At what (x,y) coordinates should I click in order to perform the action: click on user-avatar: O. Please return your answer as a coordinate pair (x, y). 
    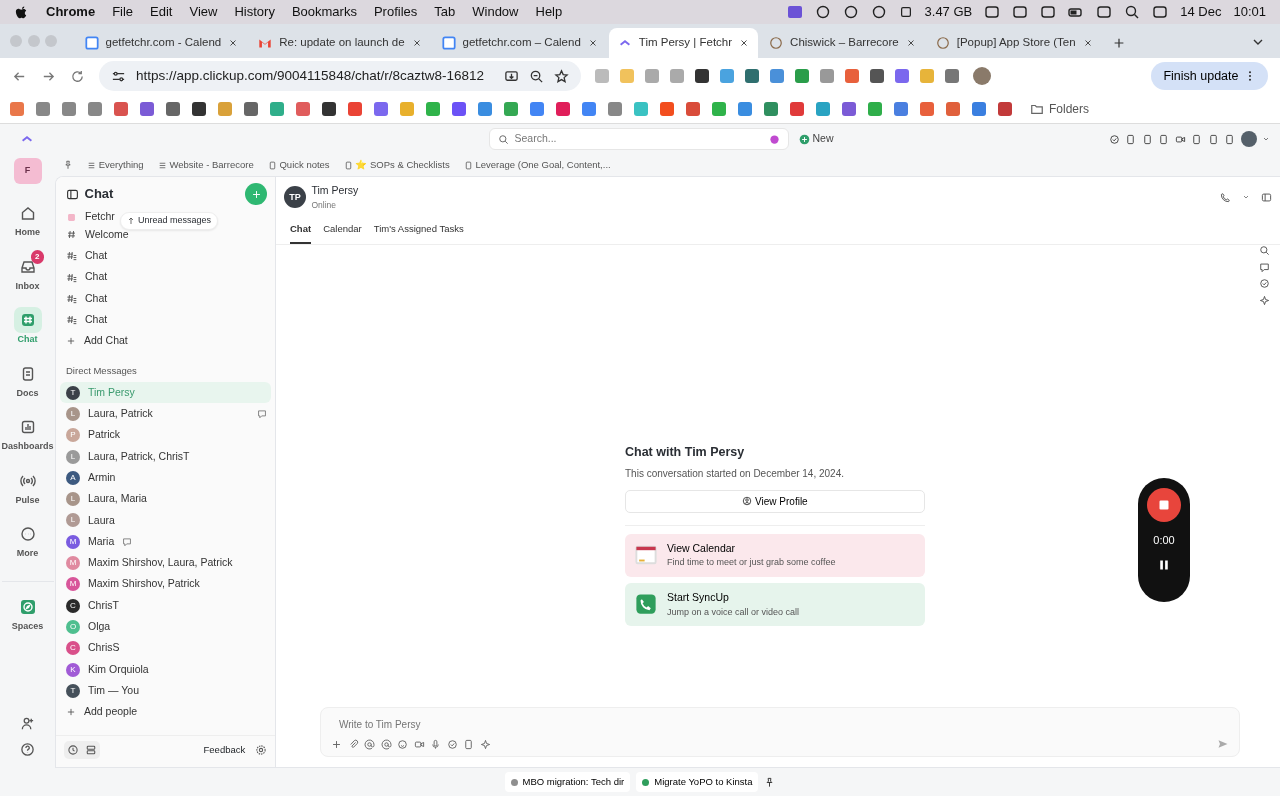
    Looking at the image, I should click on (73, 626).